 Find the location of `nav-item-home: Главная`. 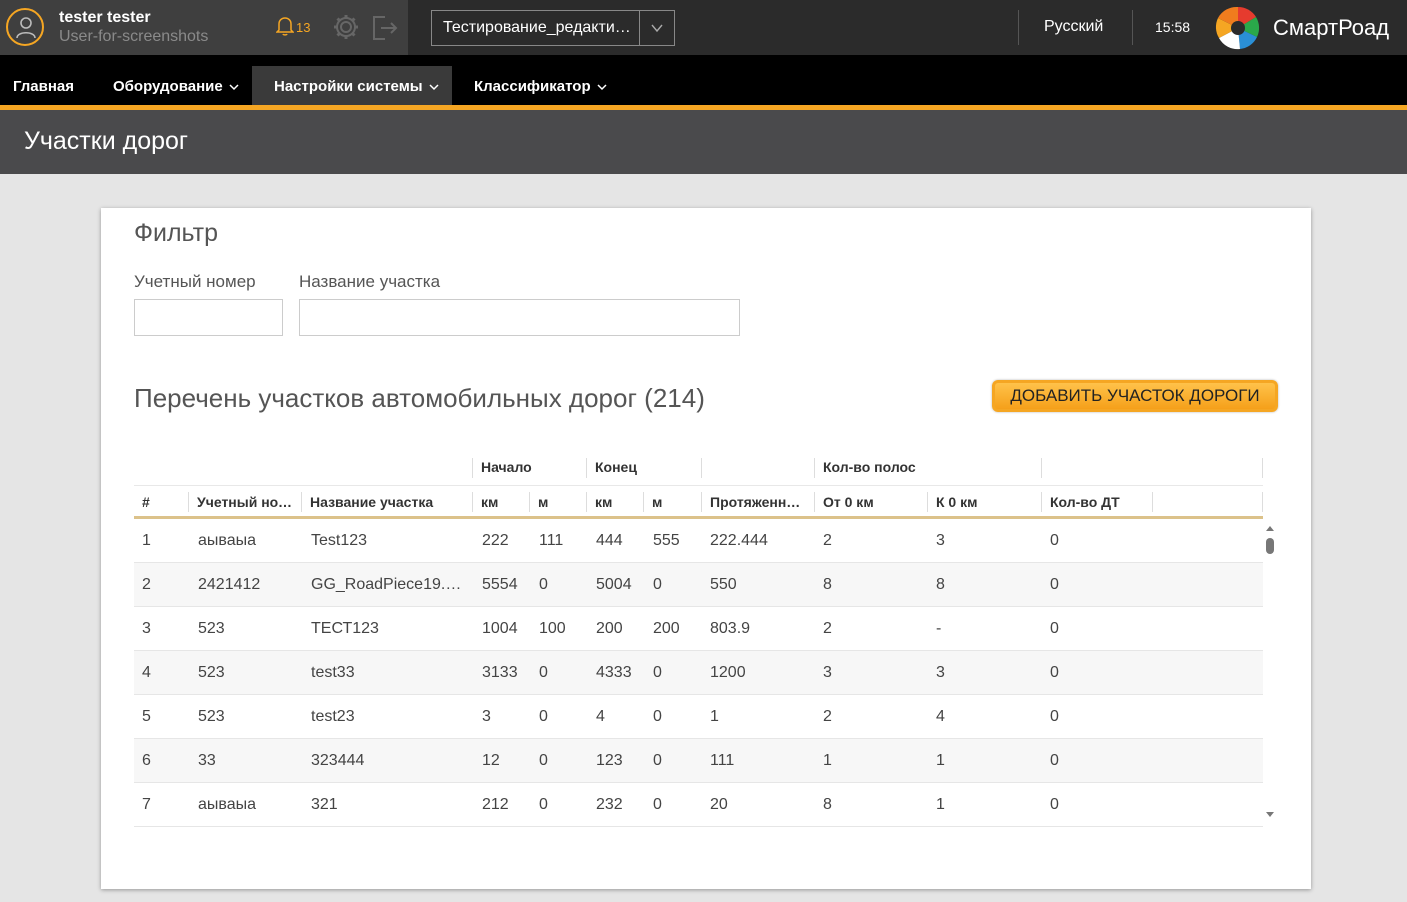

nav-item-home: Главная is located at coordinates (43, 85).